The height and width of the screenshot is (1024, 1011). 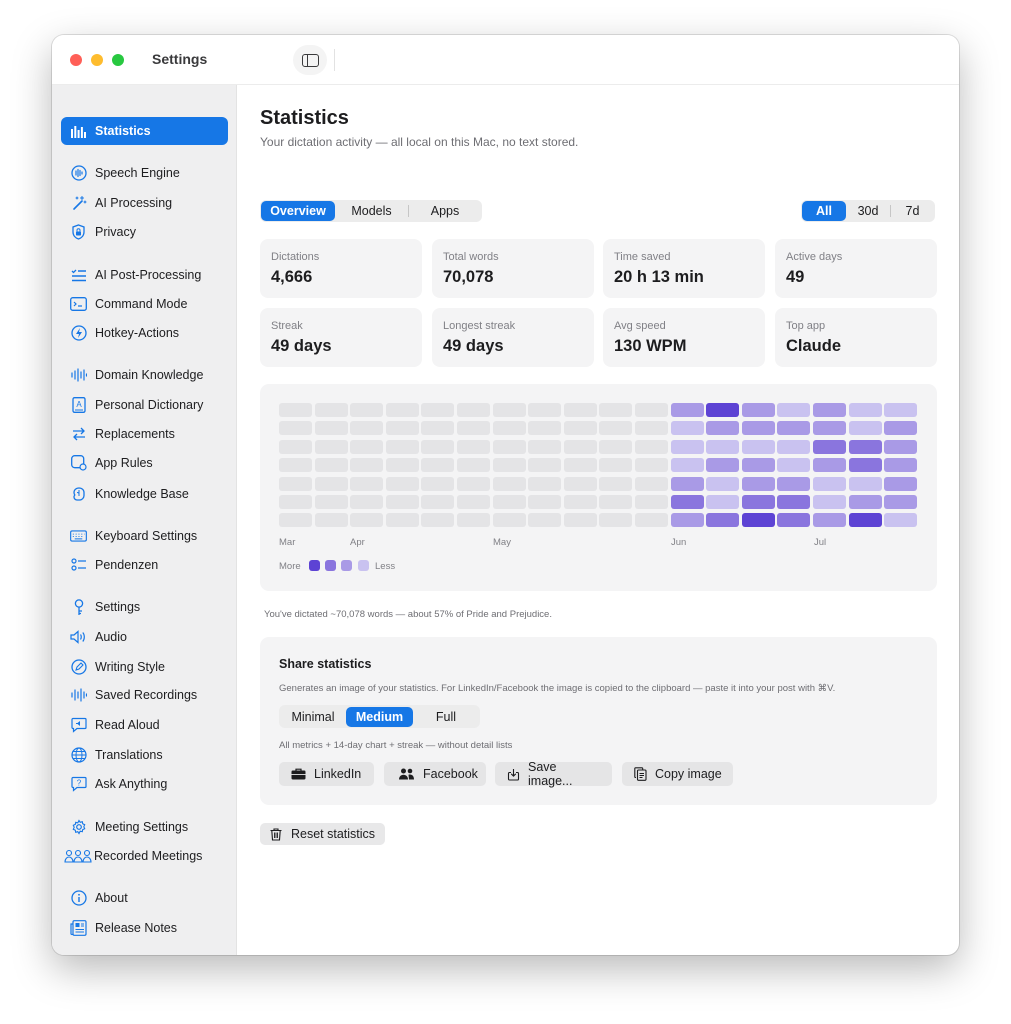 What do you see at coordinates (304, 118) in the screenshot?
I see `page-title: Statistics` at bounding box center [304, 118].